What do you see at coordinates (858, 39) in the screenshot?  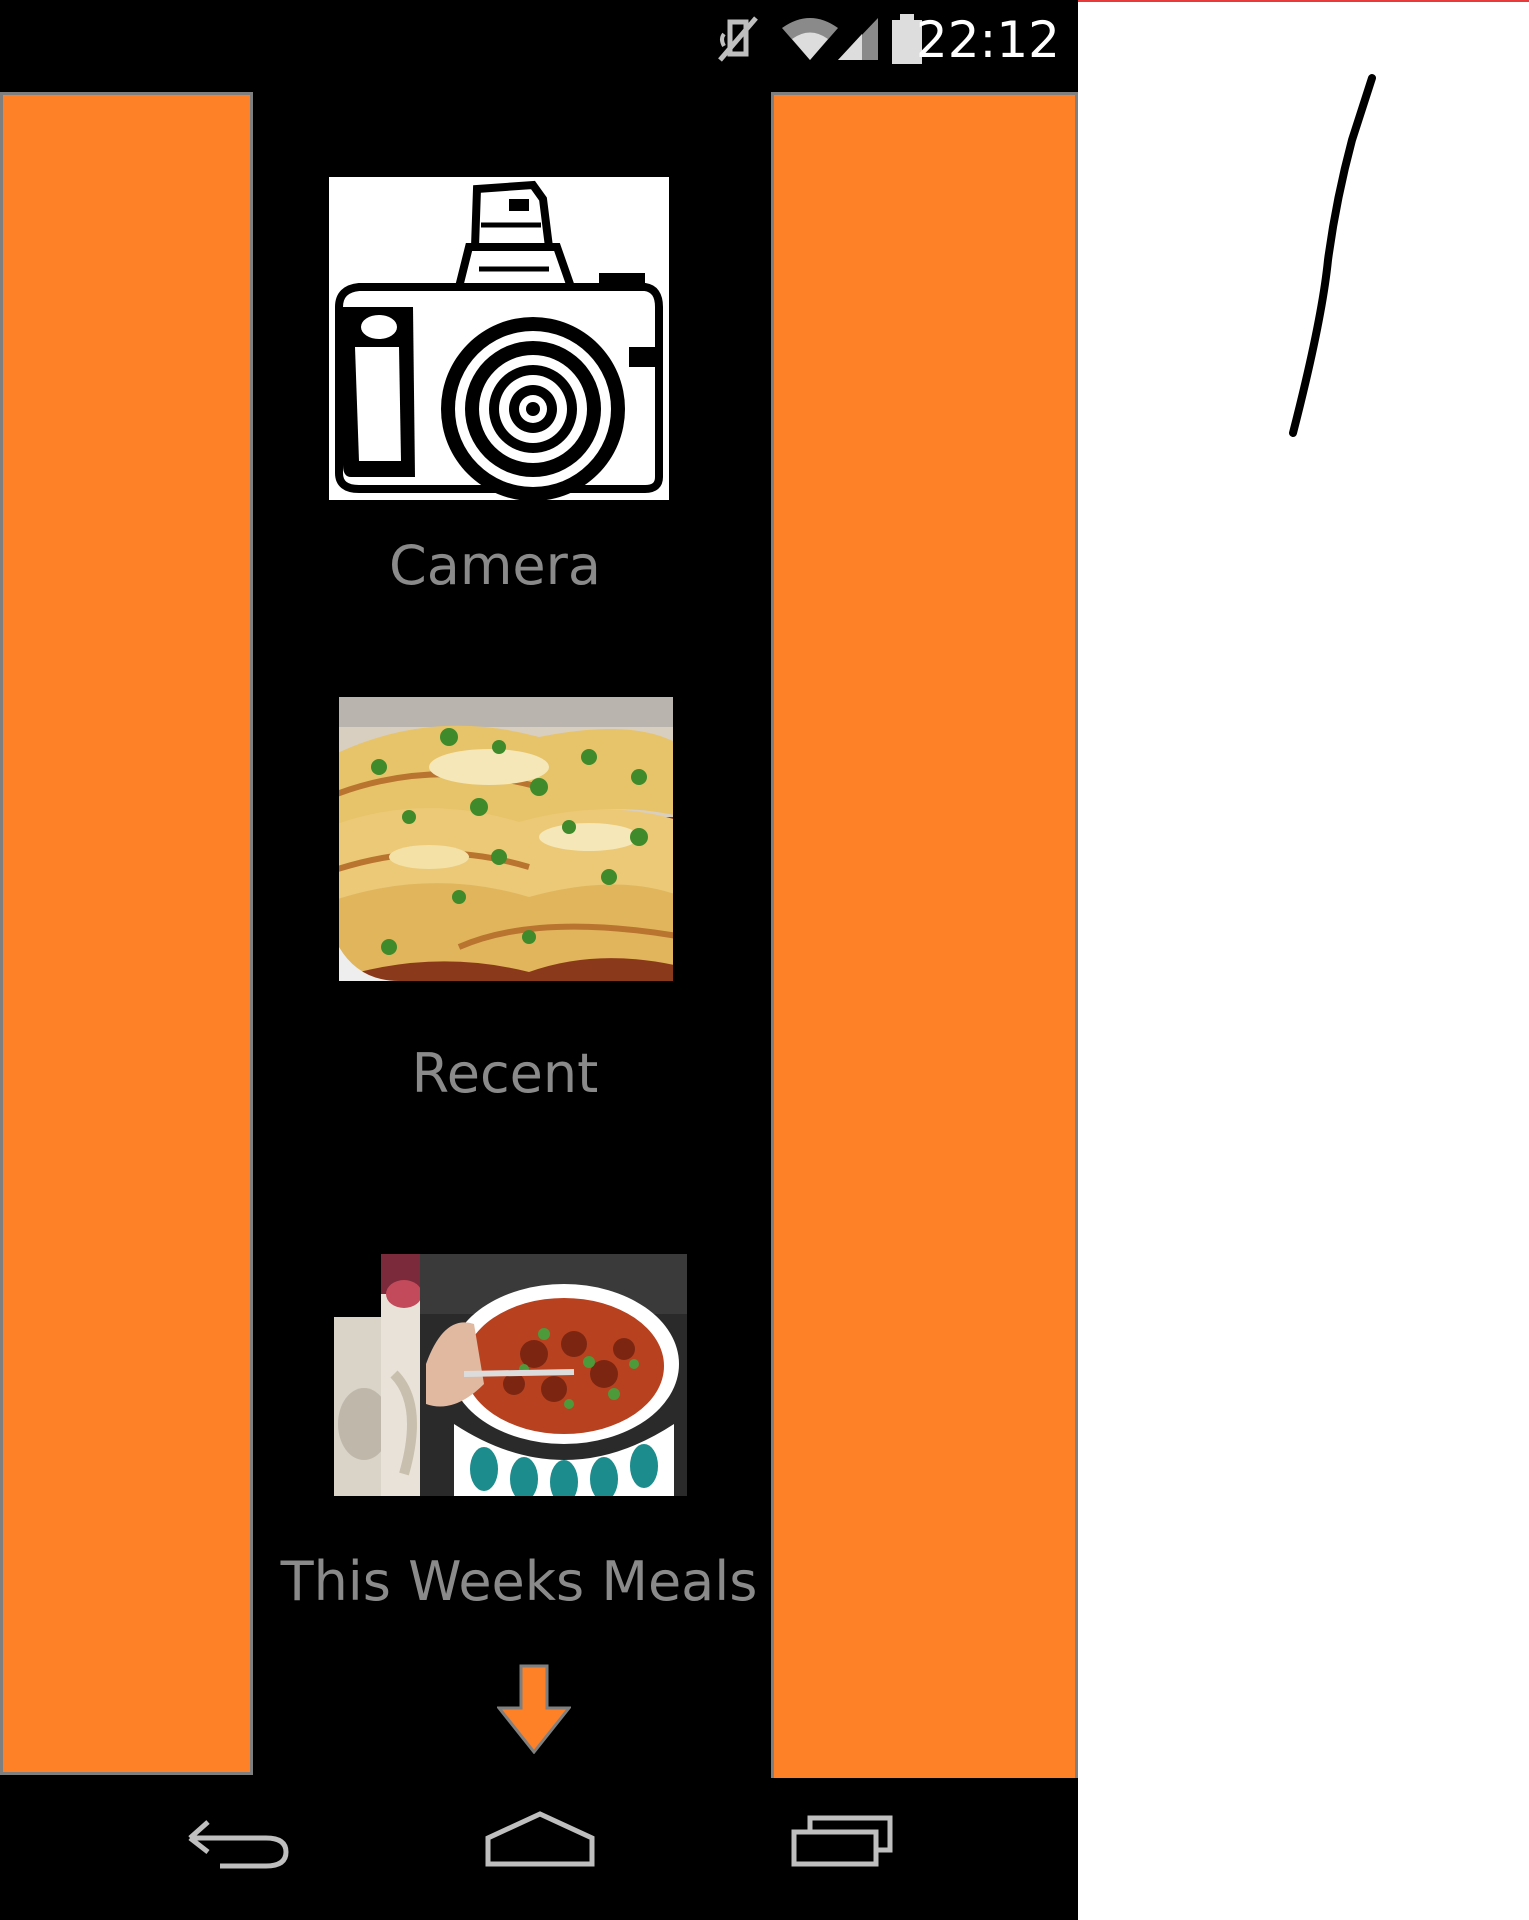 I see `signal-icon` at bounding box center [858, 39].